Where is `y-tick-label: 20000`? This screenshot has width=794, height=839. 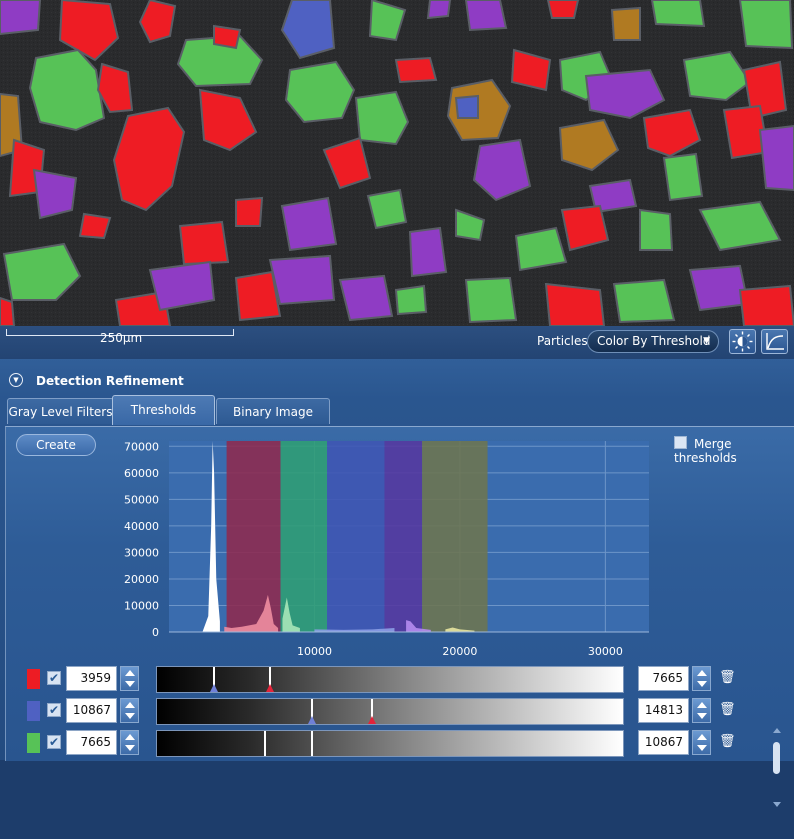
y-tick-label: 20000 is located at coordinates (141, 579).